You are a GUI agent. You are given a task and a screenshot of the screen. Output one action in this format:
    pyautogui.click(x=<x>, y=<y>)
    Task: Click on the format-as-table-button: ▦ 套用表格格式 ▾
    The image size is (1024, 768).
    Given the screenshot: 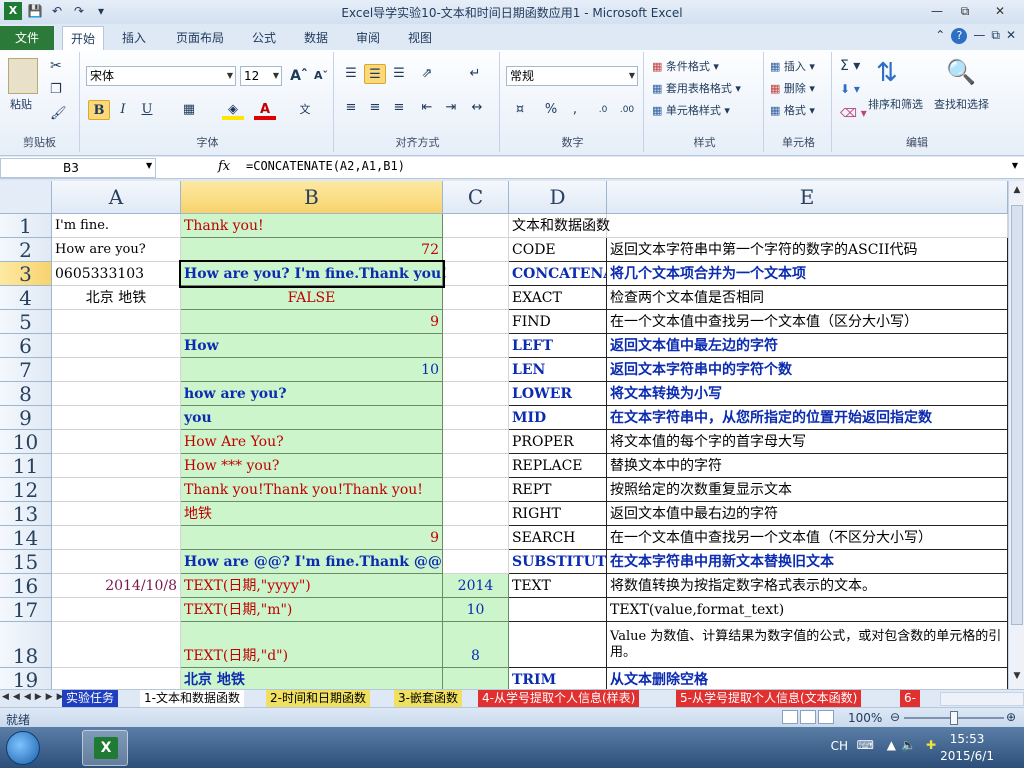 What is the action you would take?
    pyautogui.click(x=696, y=88)
    